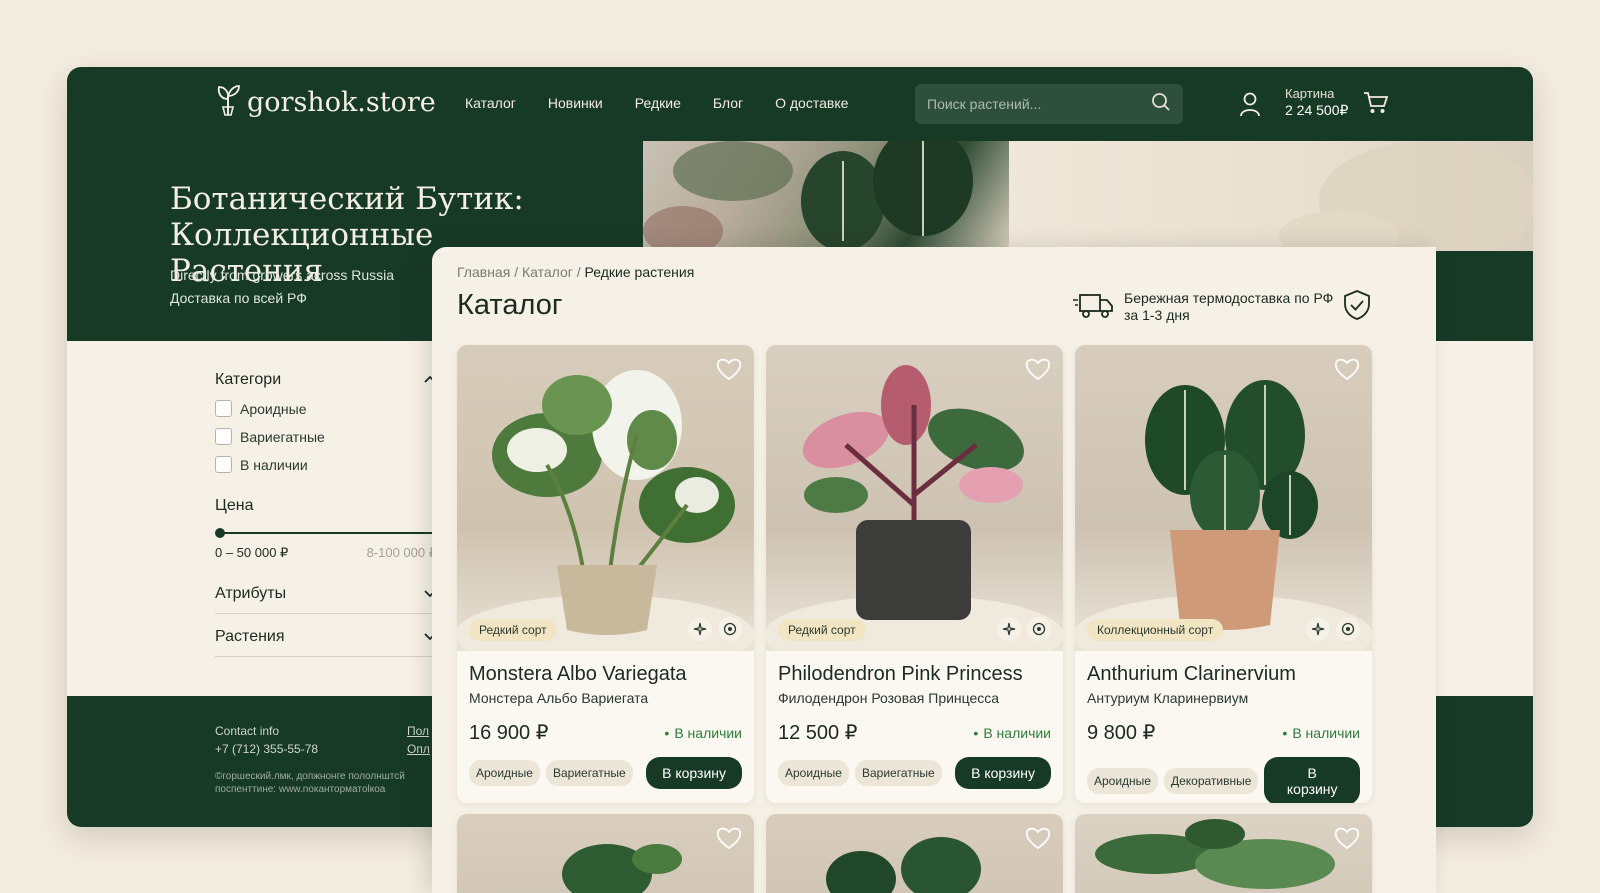 The image size is (1600, 893). I want to click on cart-icon, so click(1376, 105).